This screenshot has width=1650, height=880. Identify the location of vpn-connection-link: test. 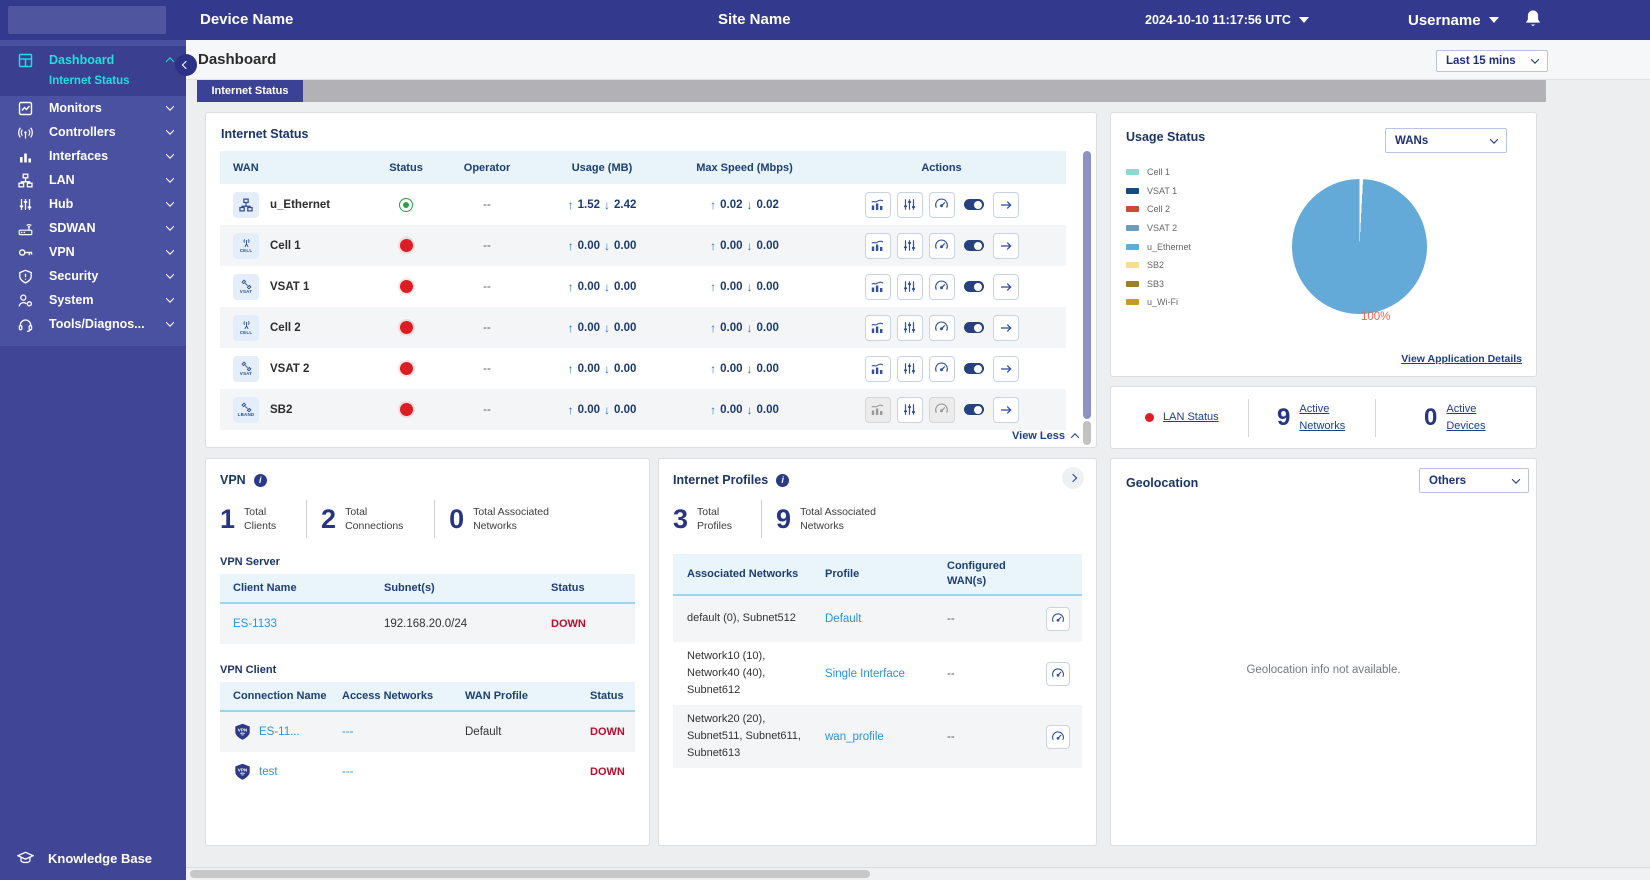
(268, 772).